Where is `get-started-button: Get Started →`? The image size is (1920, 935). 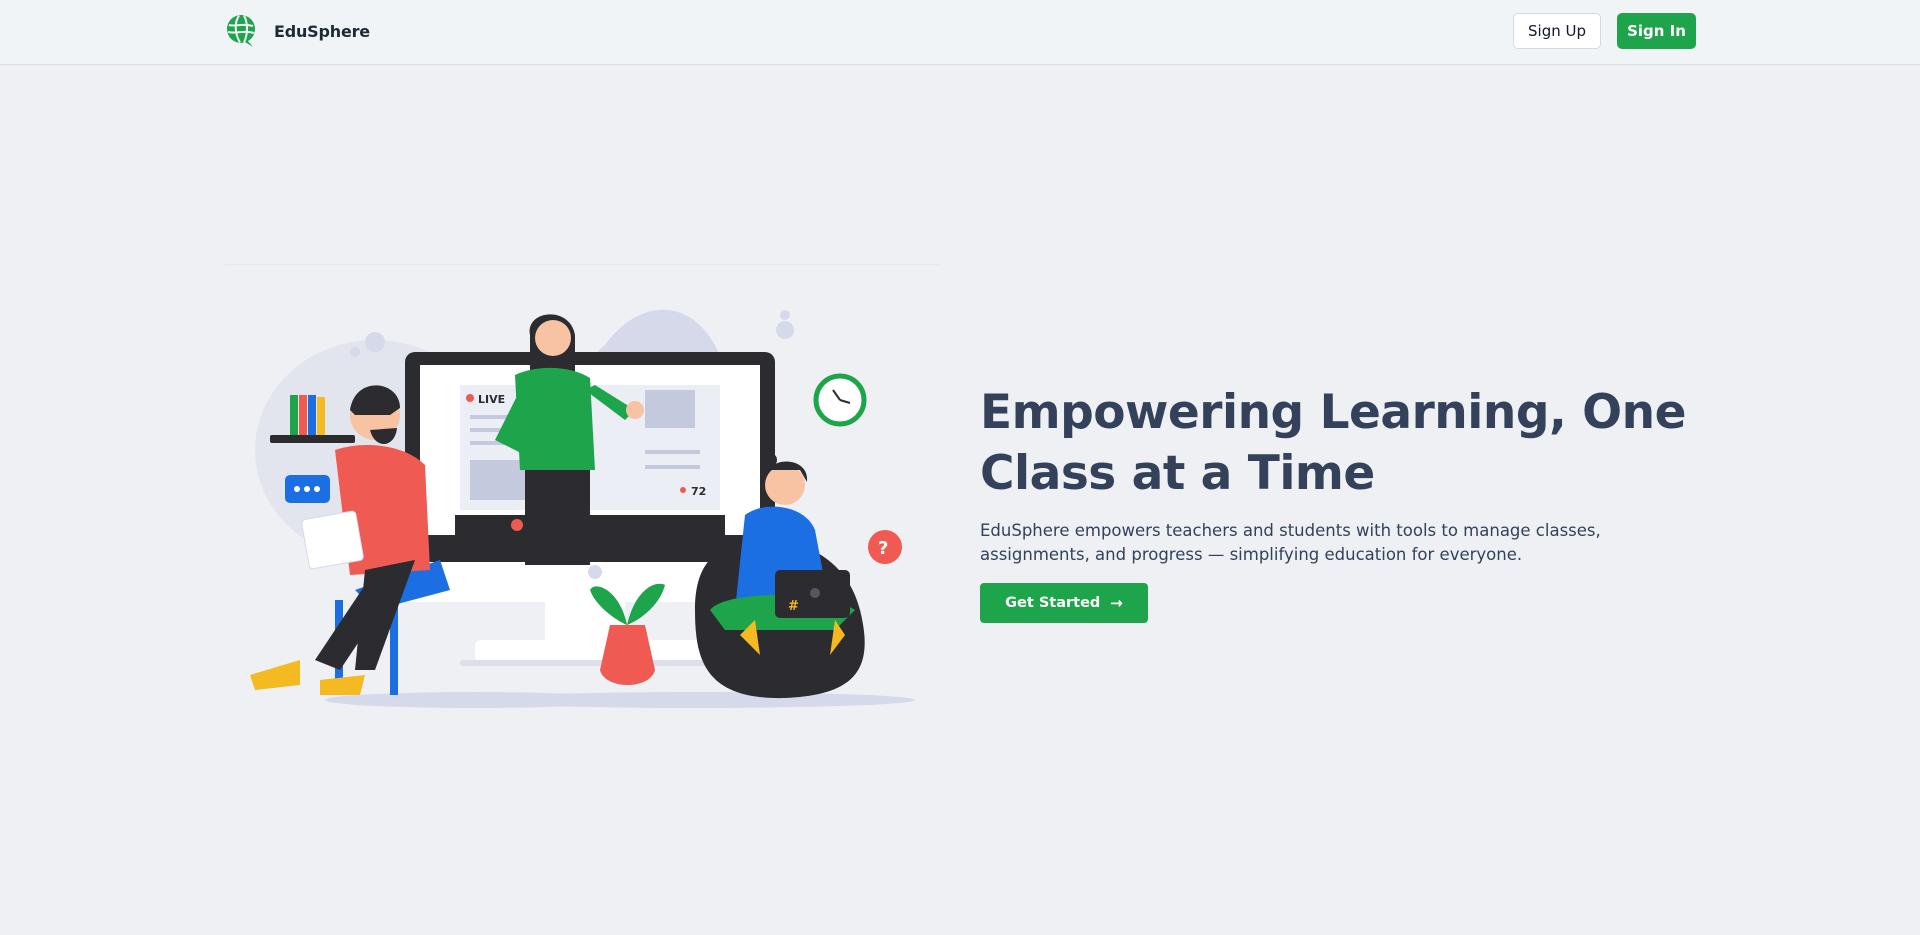
get-started-button: Get Started → is located at coordinates (1064, 603).